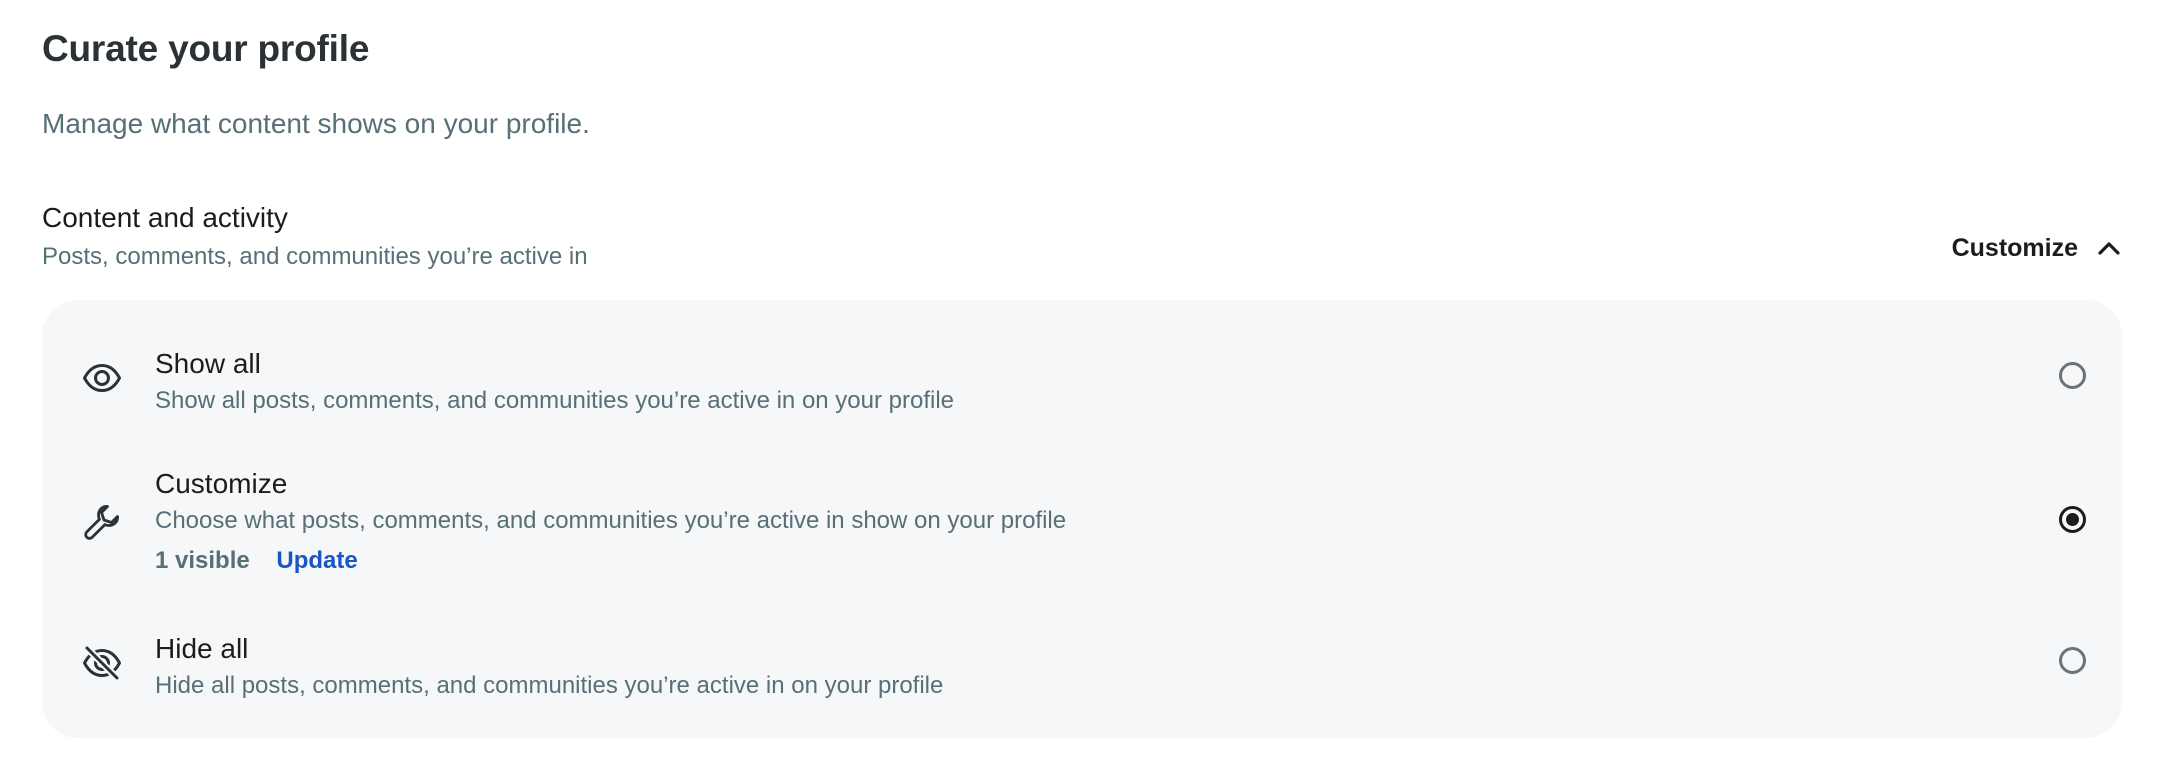  Describe the element at coordinates (165, 217) in the screenshot. I see `section-title: Content and activity` at that location.